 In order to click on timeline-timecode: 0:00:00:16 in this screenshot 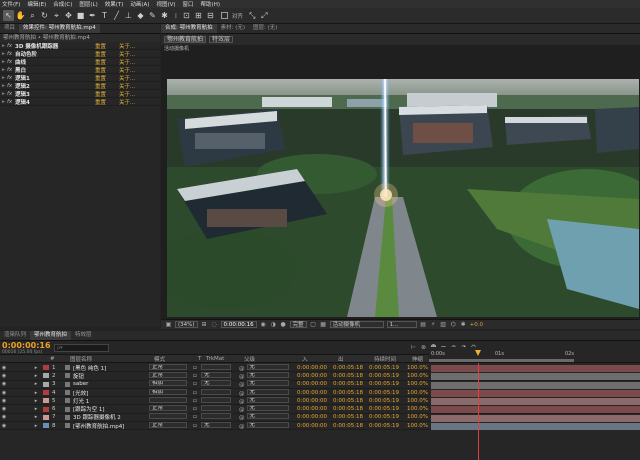, I will do `click(26, 345)`.